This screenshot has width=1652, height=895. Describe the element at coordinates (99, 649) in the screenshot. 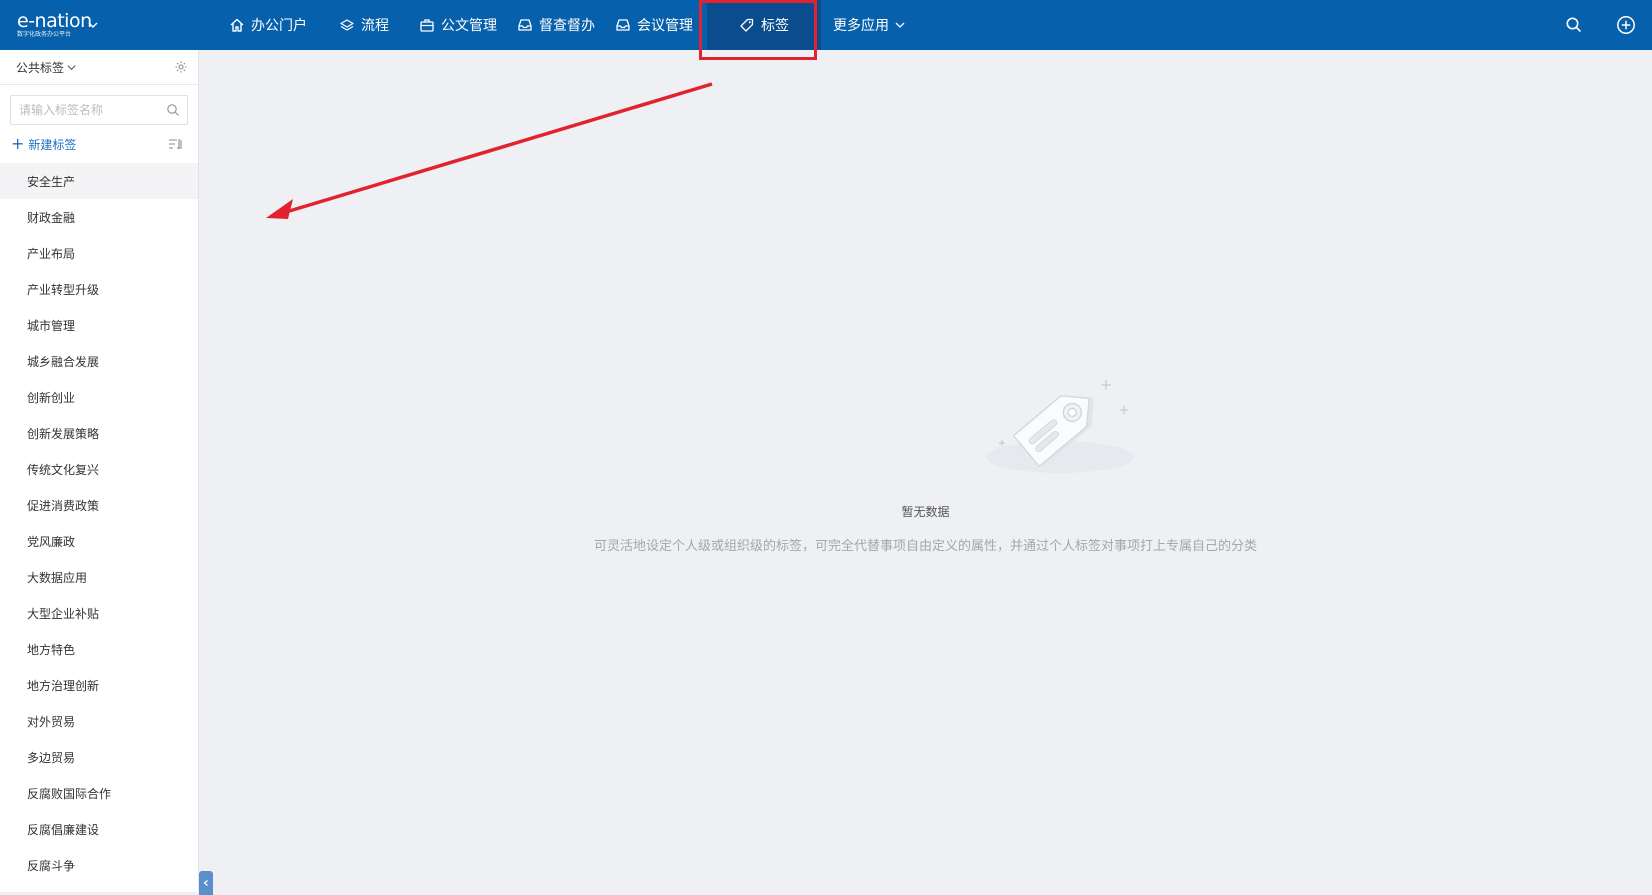

I see `tag-list-item: 地方特色` at that location.